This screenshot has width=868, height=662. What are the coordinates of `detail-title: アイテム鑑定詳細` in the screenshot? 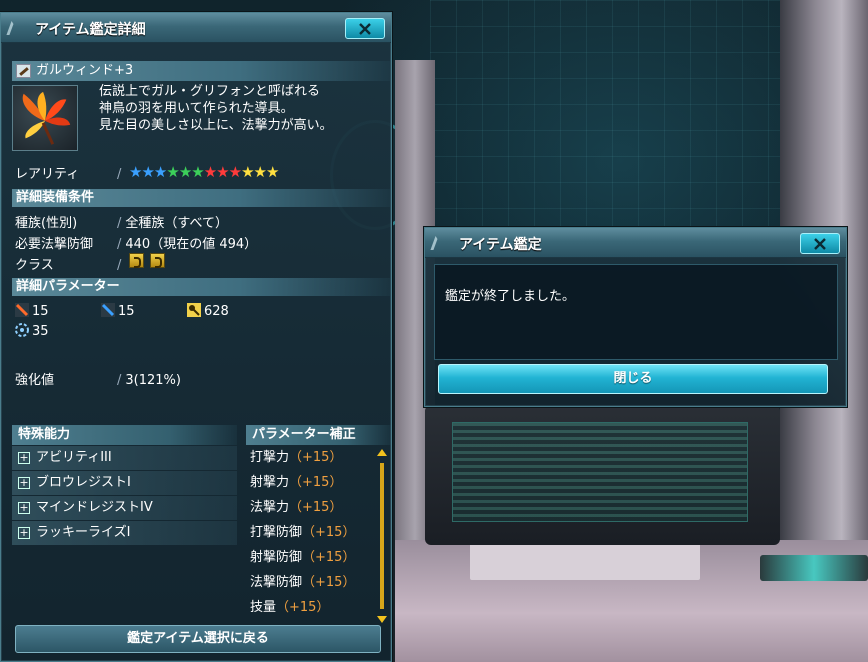 It's located at (90, 30).